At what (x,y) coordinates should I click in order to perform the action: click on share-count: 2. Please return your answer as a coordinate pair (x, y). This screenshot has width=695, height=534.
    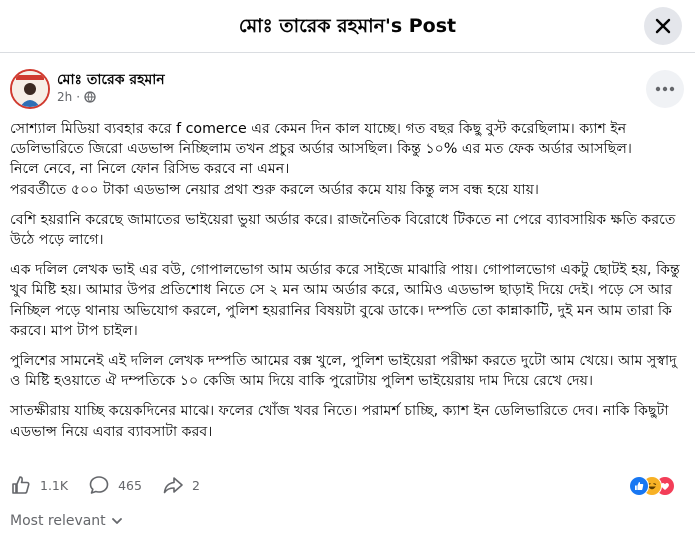
    Looking at the image, I should click on (195, 485).